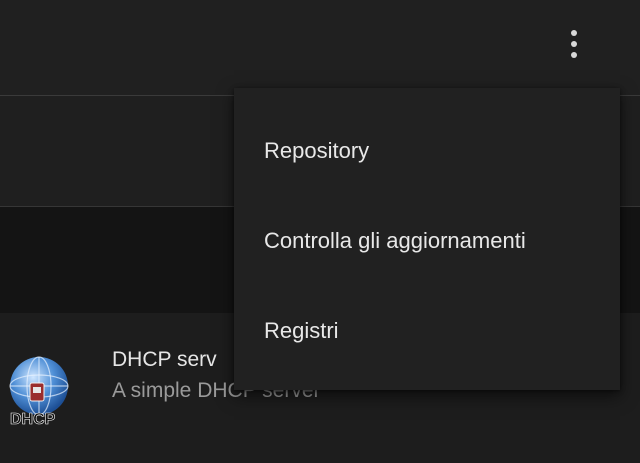 This screenshot has height=463, width=640. Describe the element at coordinates (39, 391) in the screenshot. I see `dhcp-globe-icon: DHCP` at that location.